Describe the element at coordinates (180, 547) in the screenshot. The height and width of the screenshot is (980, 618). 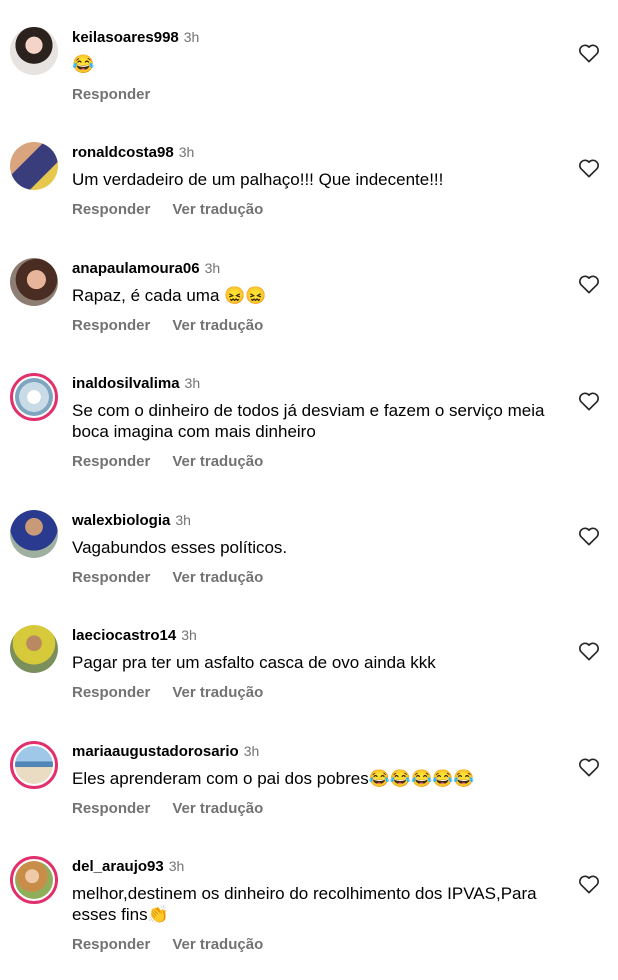
I see `comment-text: Vagabundos esses políticos.` at that location.